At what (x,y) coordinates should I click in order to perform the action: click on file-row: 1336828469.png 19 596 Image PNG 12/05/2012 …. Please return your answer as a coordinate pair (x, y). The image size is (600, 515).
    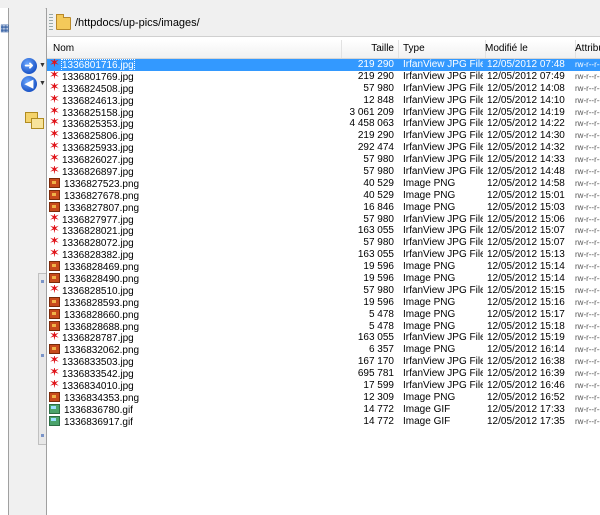
    Looking at the image, I should click on (323, 267).